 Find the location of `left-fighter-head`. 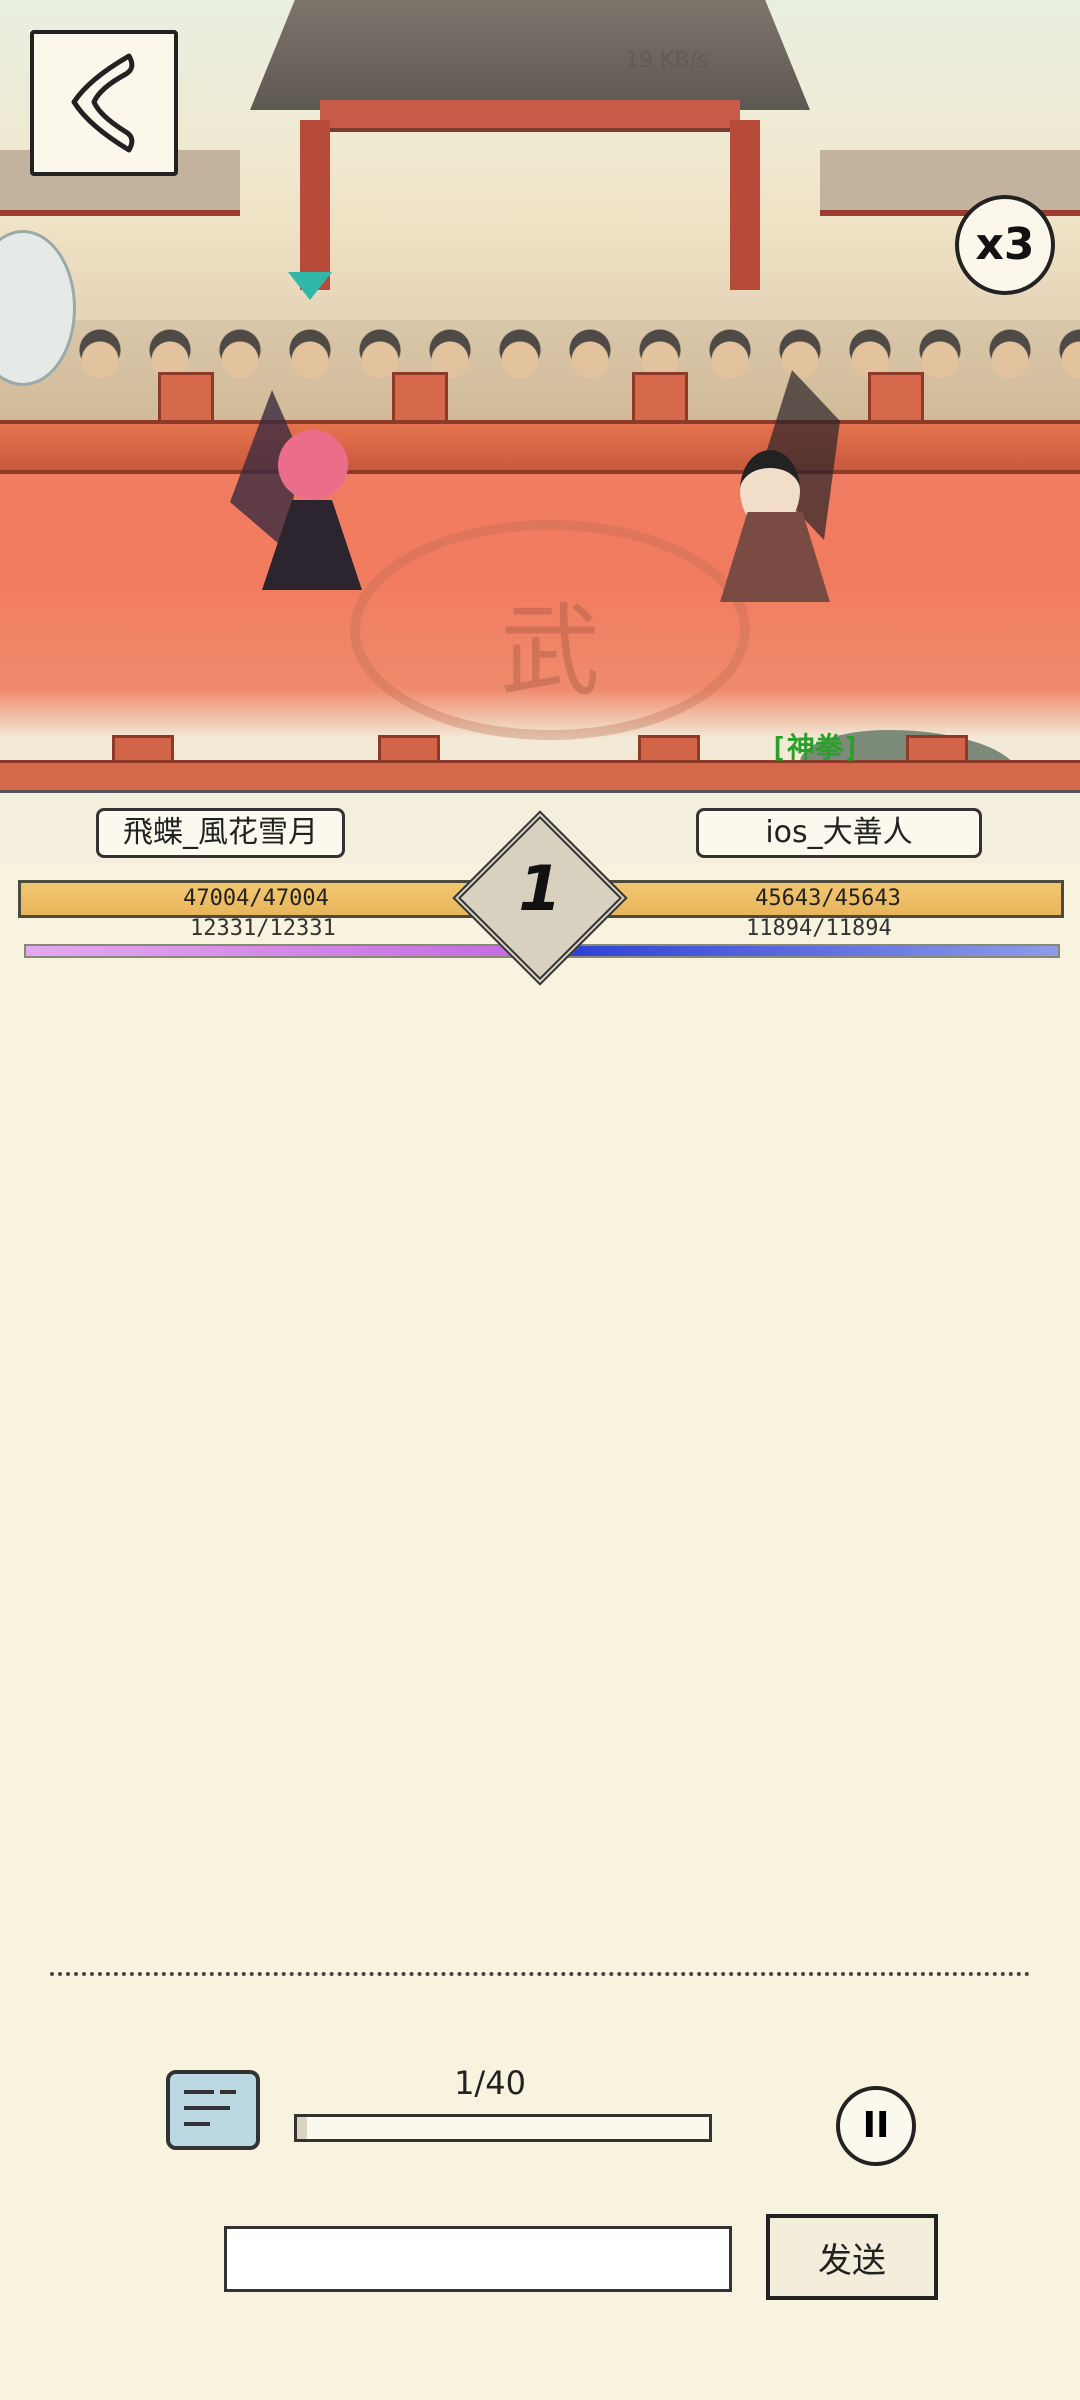

left-fighter-head is located at coordinates (313, 465).